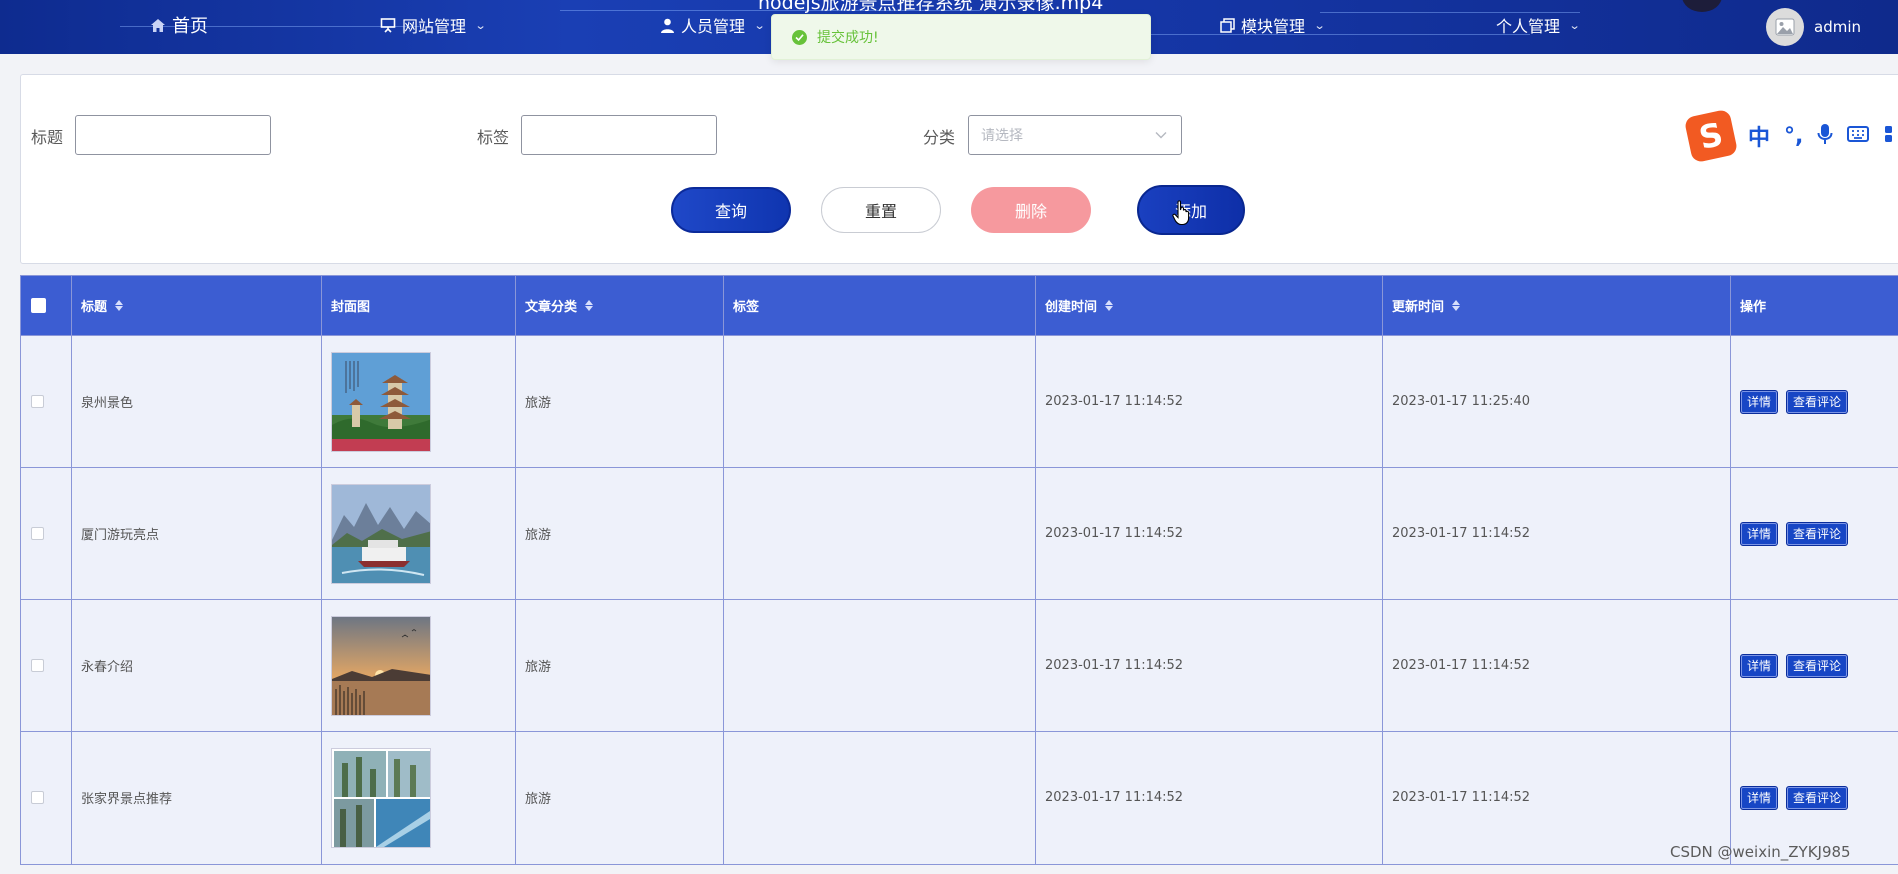 Image resolution: width=1898 pixels, height=874 pixels. What do you see at coordinates (94, 307) in the screenshot?
I see `header-title-label: 标题` at bounding box center [94, 307].